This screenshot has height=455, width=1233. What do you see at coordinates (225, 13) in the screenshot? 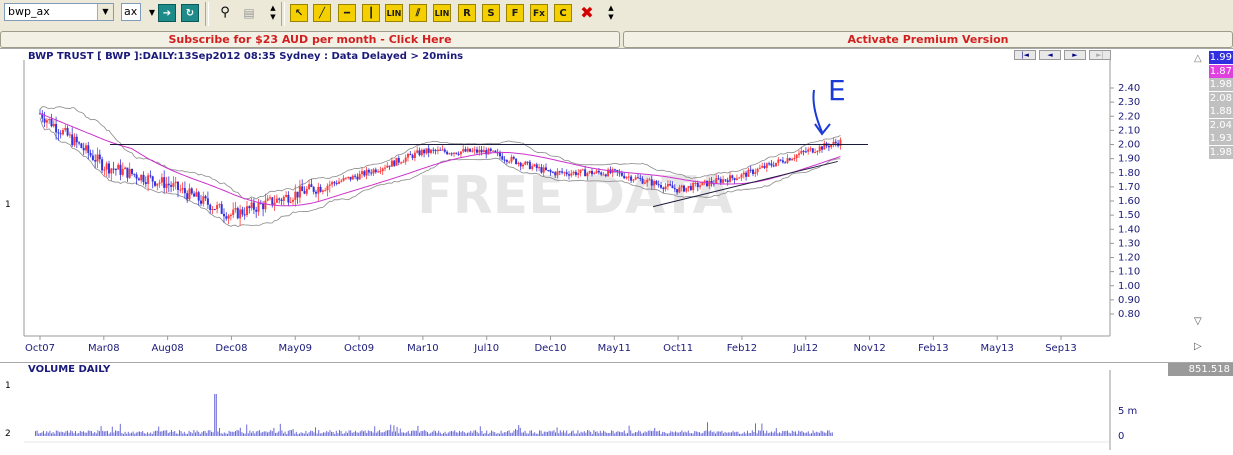
I see `binoculars-icon: ⚲` at bounding box center [225, 13].